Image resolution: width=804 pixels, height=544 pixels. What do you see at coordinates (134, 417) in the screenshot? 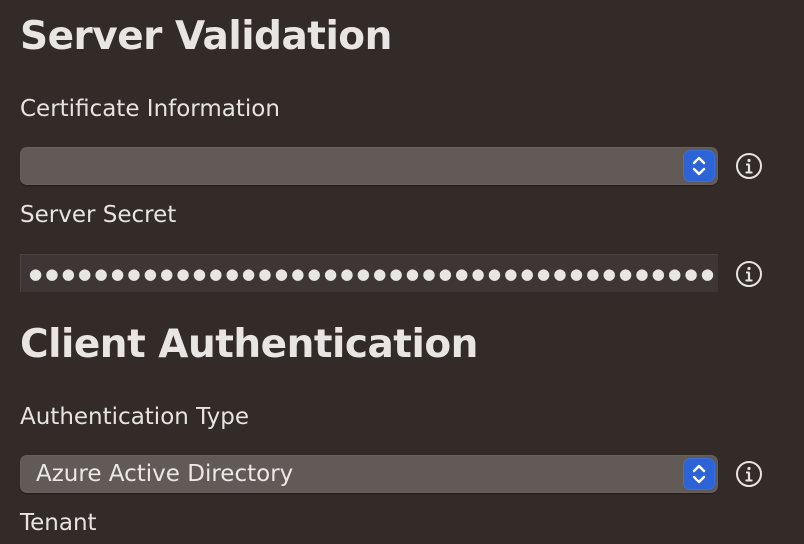
I see `authentication-type-label: Authentication Type` at bounding box center [134, 417].